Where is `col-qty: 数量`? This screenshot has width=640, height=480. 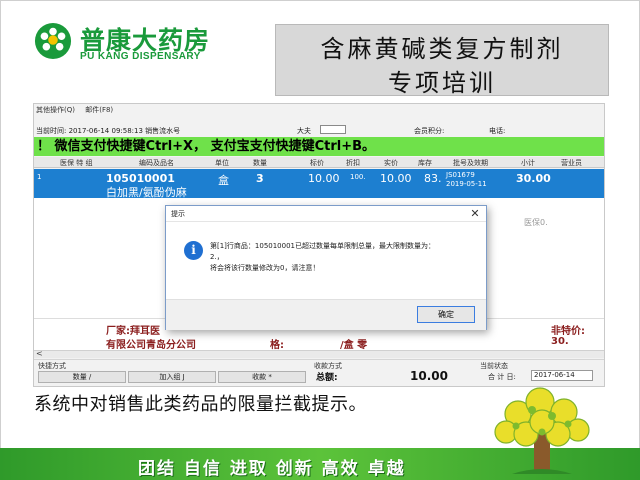 col-qty: 数量 is located at coordinates (260, 163).